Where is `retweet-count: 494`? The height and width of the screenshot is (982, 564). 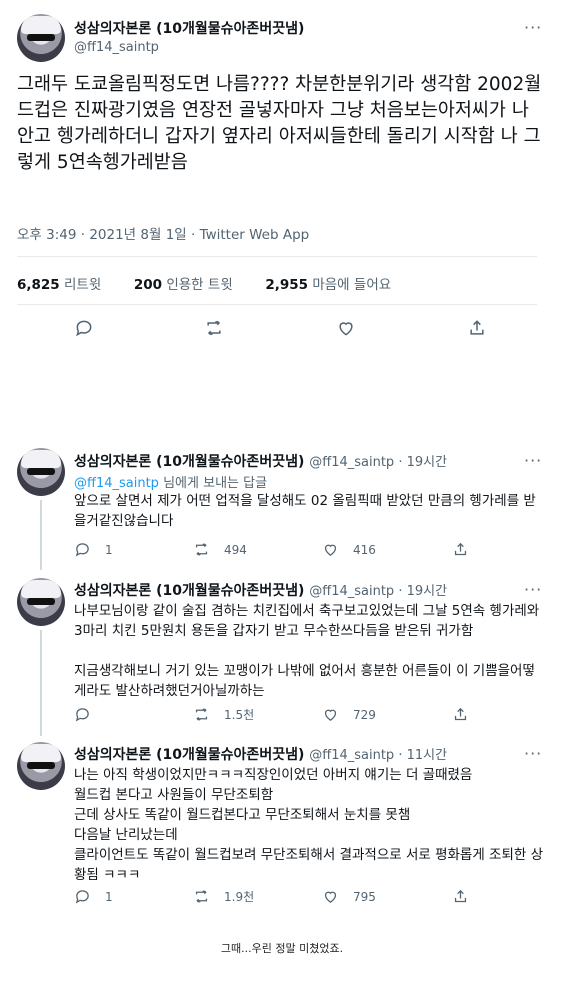
retweet-count: 494 is located at coordinates (235, 549).